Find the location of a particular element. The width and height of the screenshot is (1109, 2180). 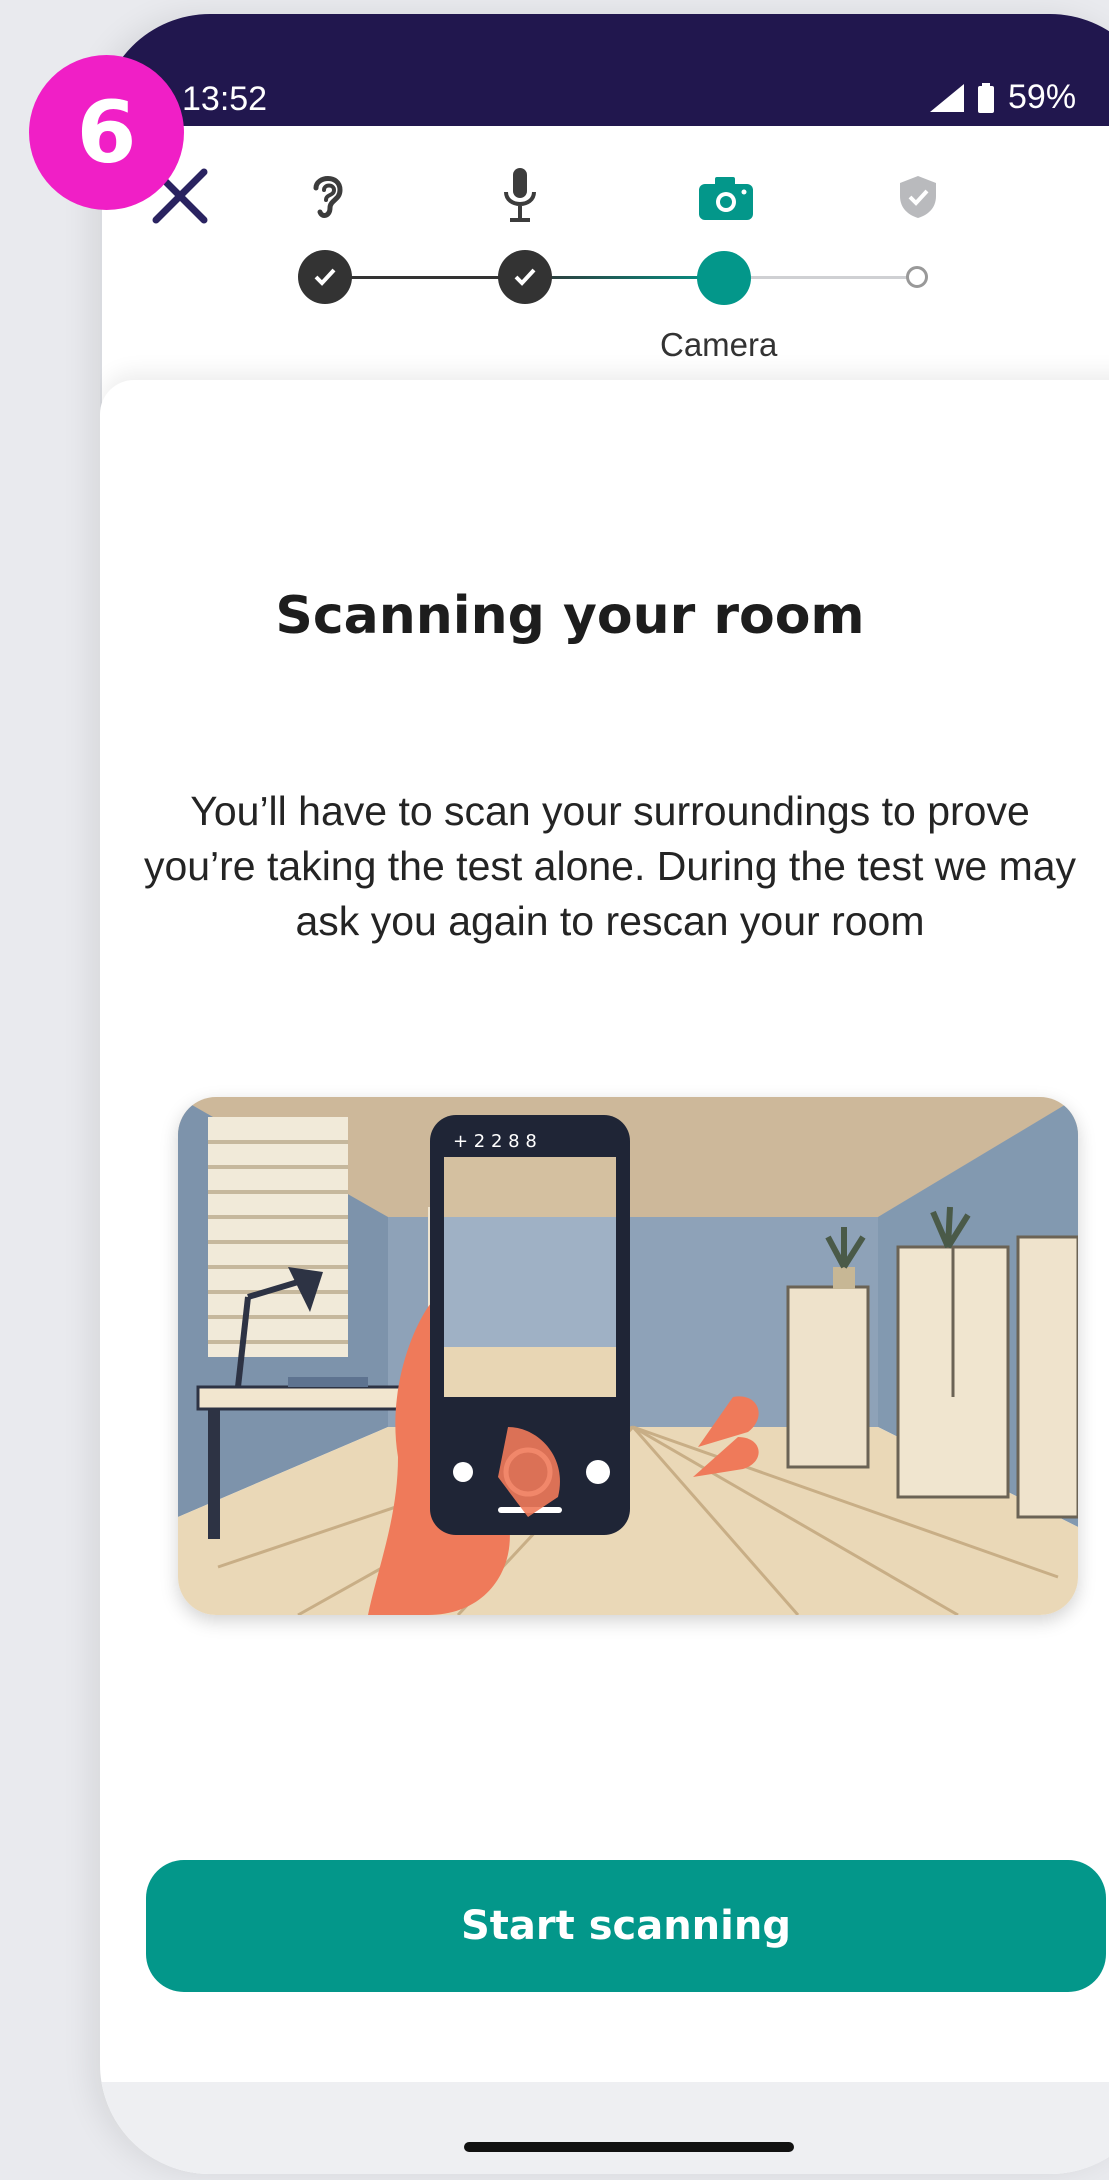

microphone-icon is located at coordinates (520, 195).